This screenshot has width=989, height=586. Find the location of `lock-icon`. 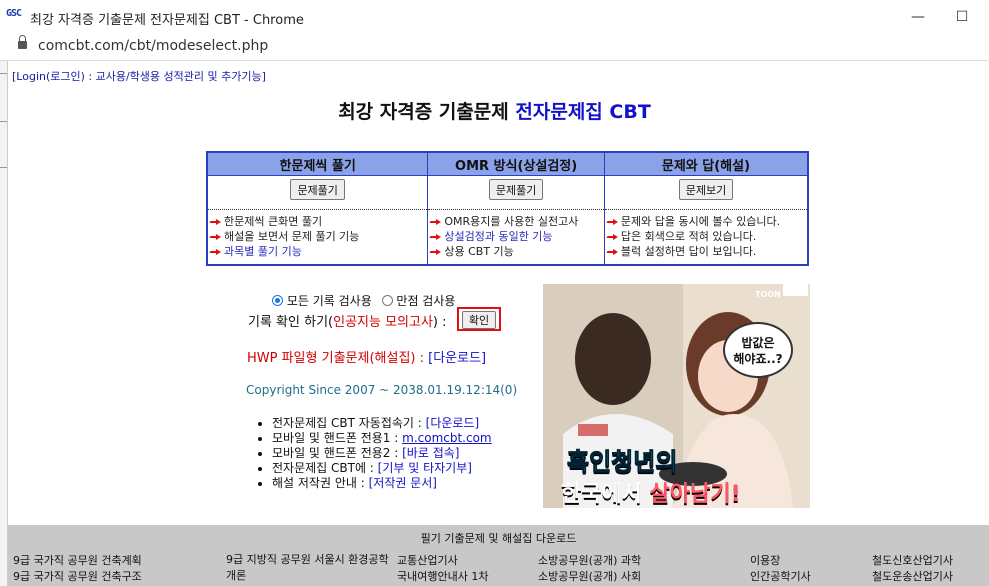

lock-icon is located at coordinates (22, 42).